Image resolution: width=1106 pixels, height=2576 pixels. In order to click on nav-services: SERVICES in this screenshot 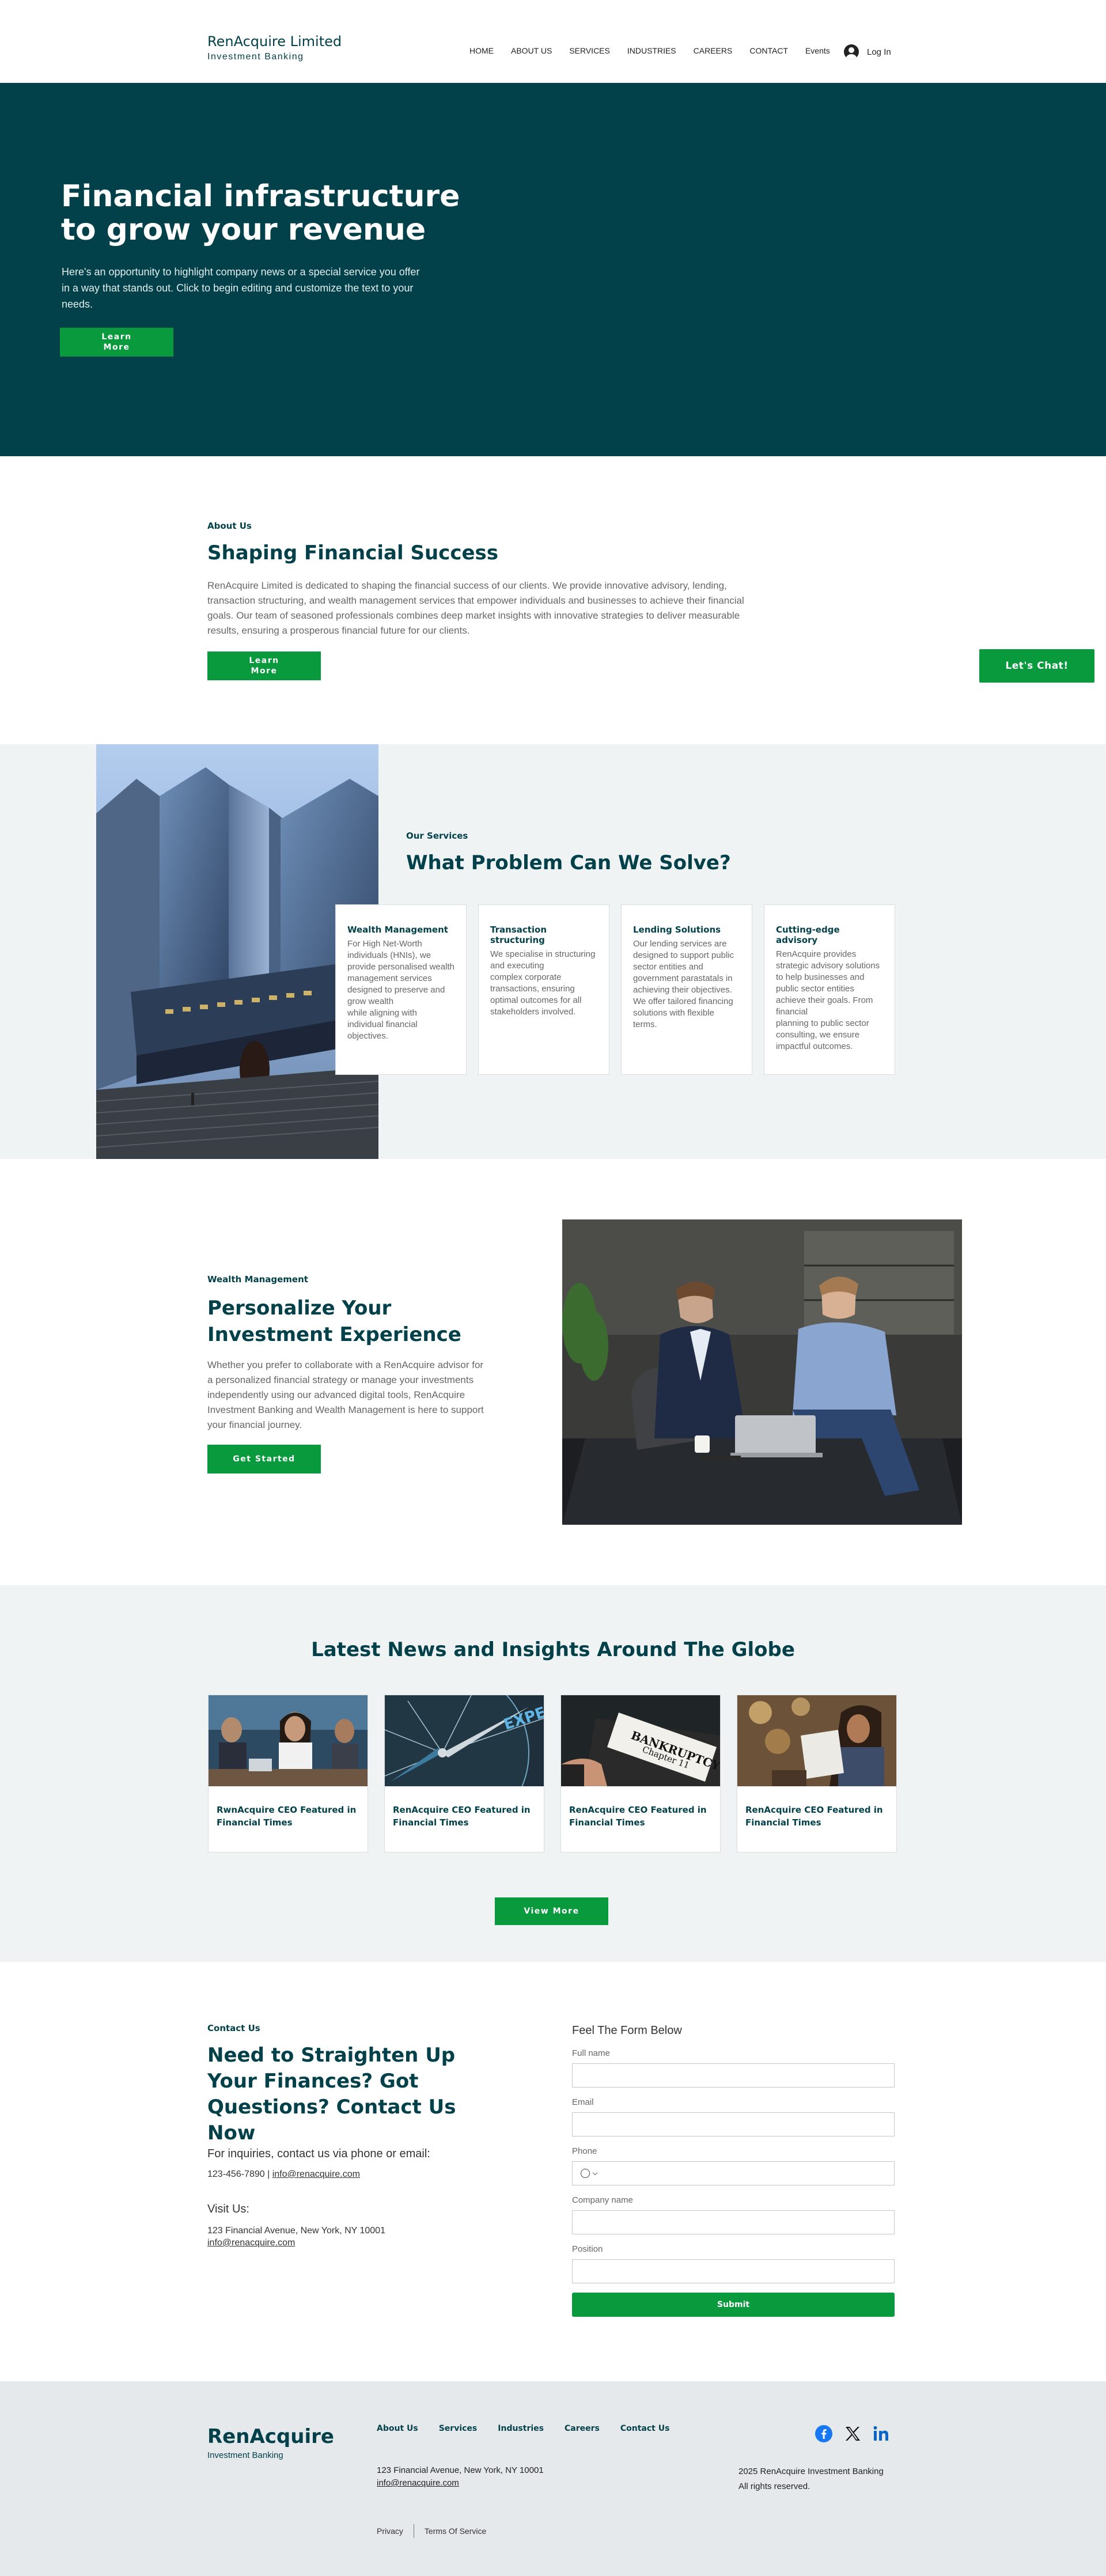, I will do `click(589, 51)`.